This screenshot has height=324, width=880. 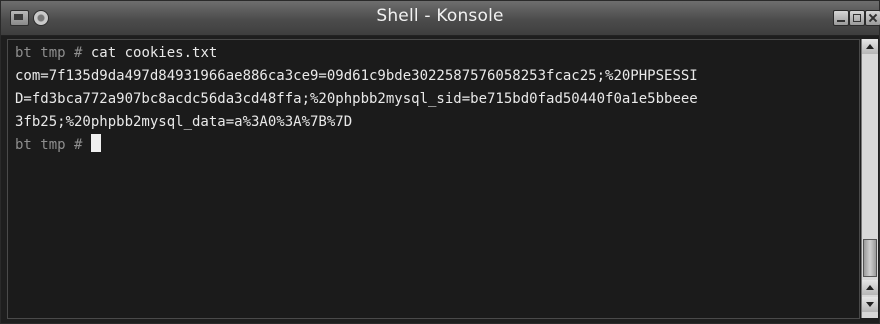 I want to click on title-bar: Shell - Konsole, so click(x=440, y=18).